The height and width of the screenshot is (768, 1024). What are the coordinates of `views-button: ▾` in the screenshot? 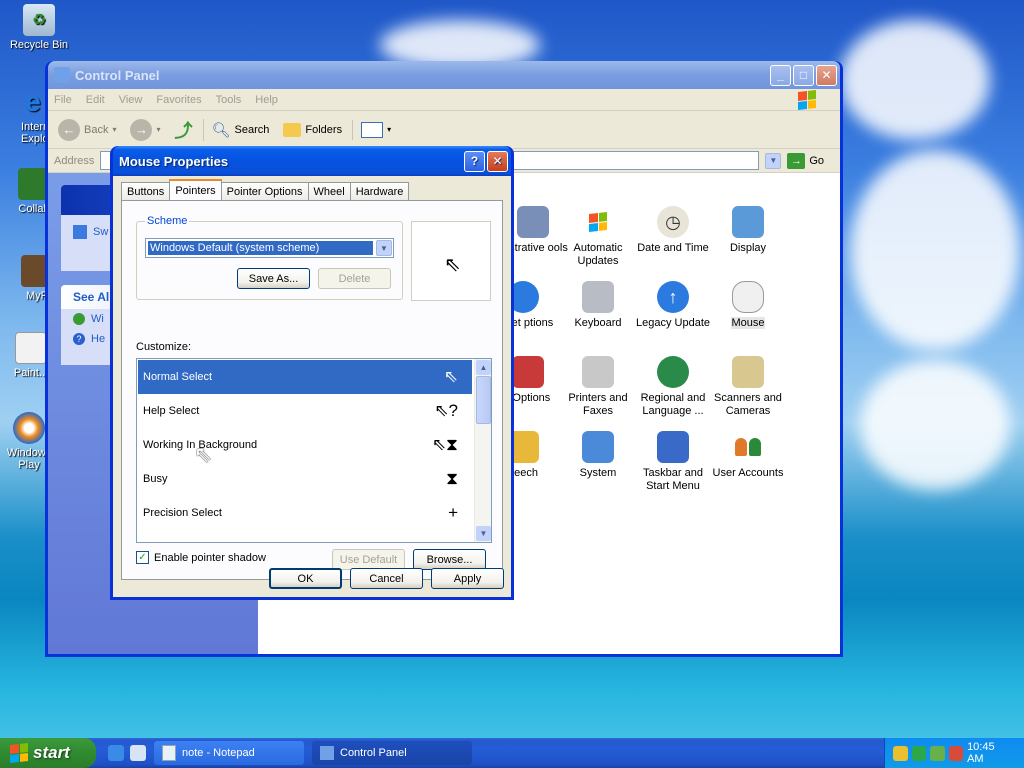 It's located at (373, 129).